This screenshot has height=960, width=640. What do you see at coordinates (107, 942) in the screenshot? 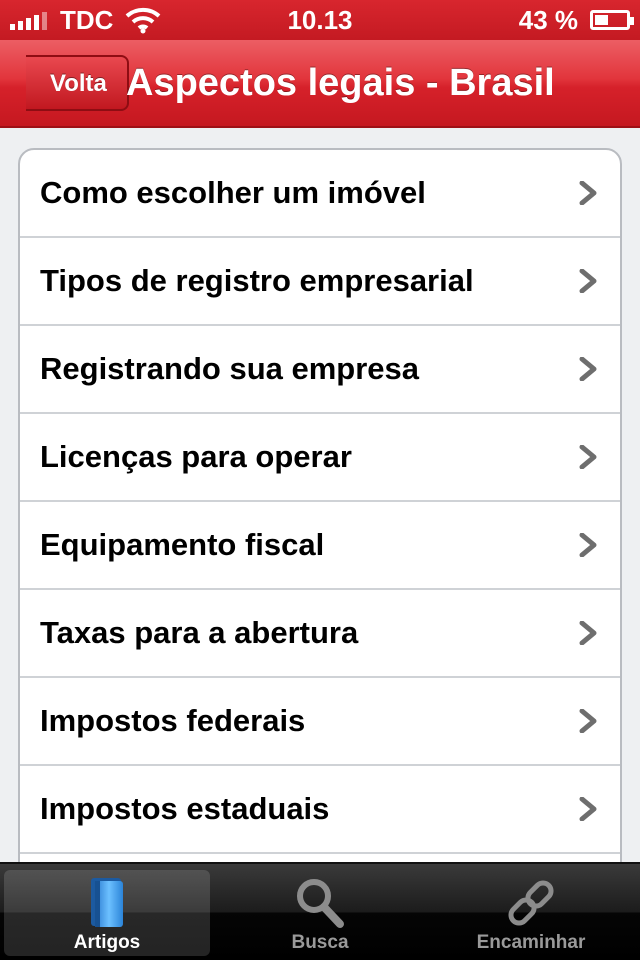
I see `tab-label: Artigos` at bounding box center [107, 942].